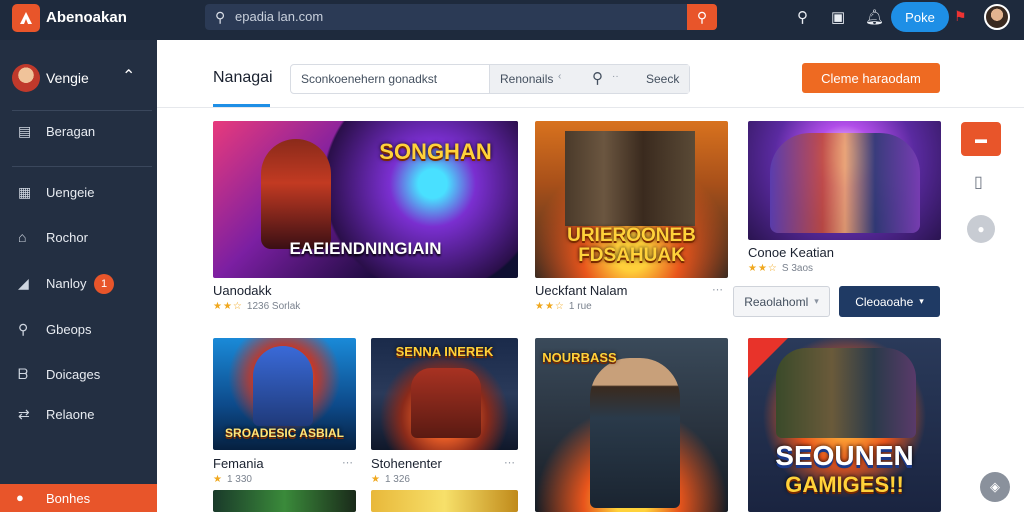  What do you see at coordinates (631, 425) in the screenshot?
I see `game-card-image: NOURBASS` at bounding box center [631, 425].